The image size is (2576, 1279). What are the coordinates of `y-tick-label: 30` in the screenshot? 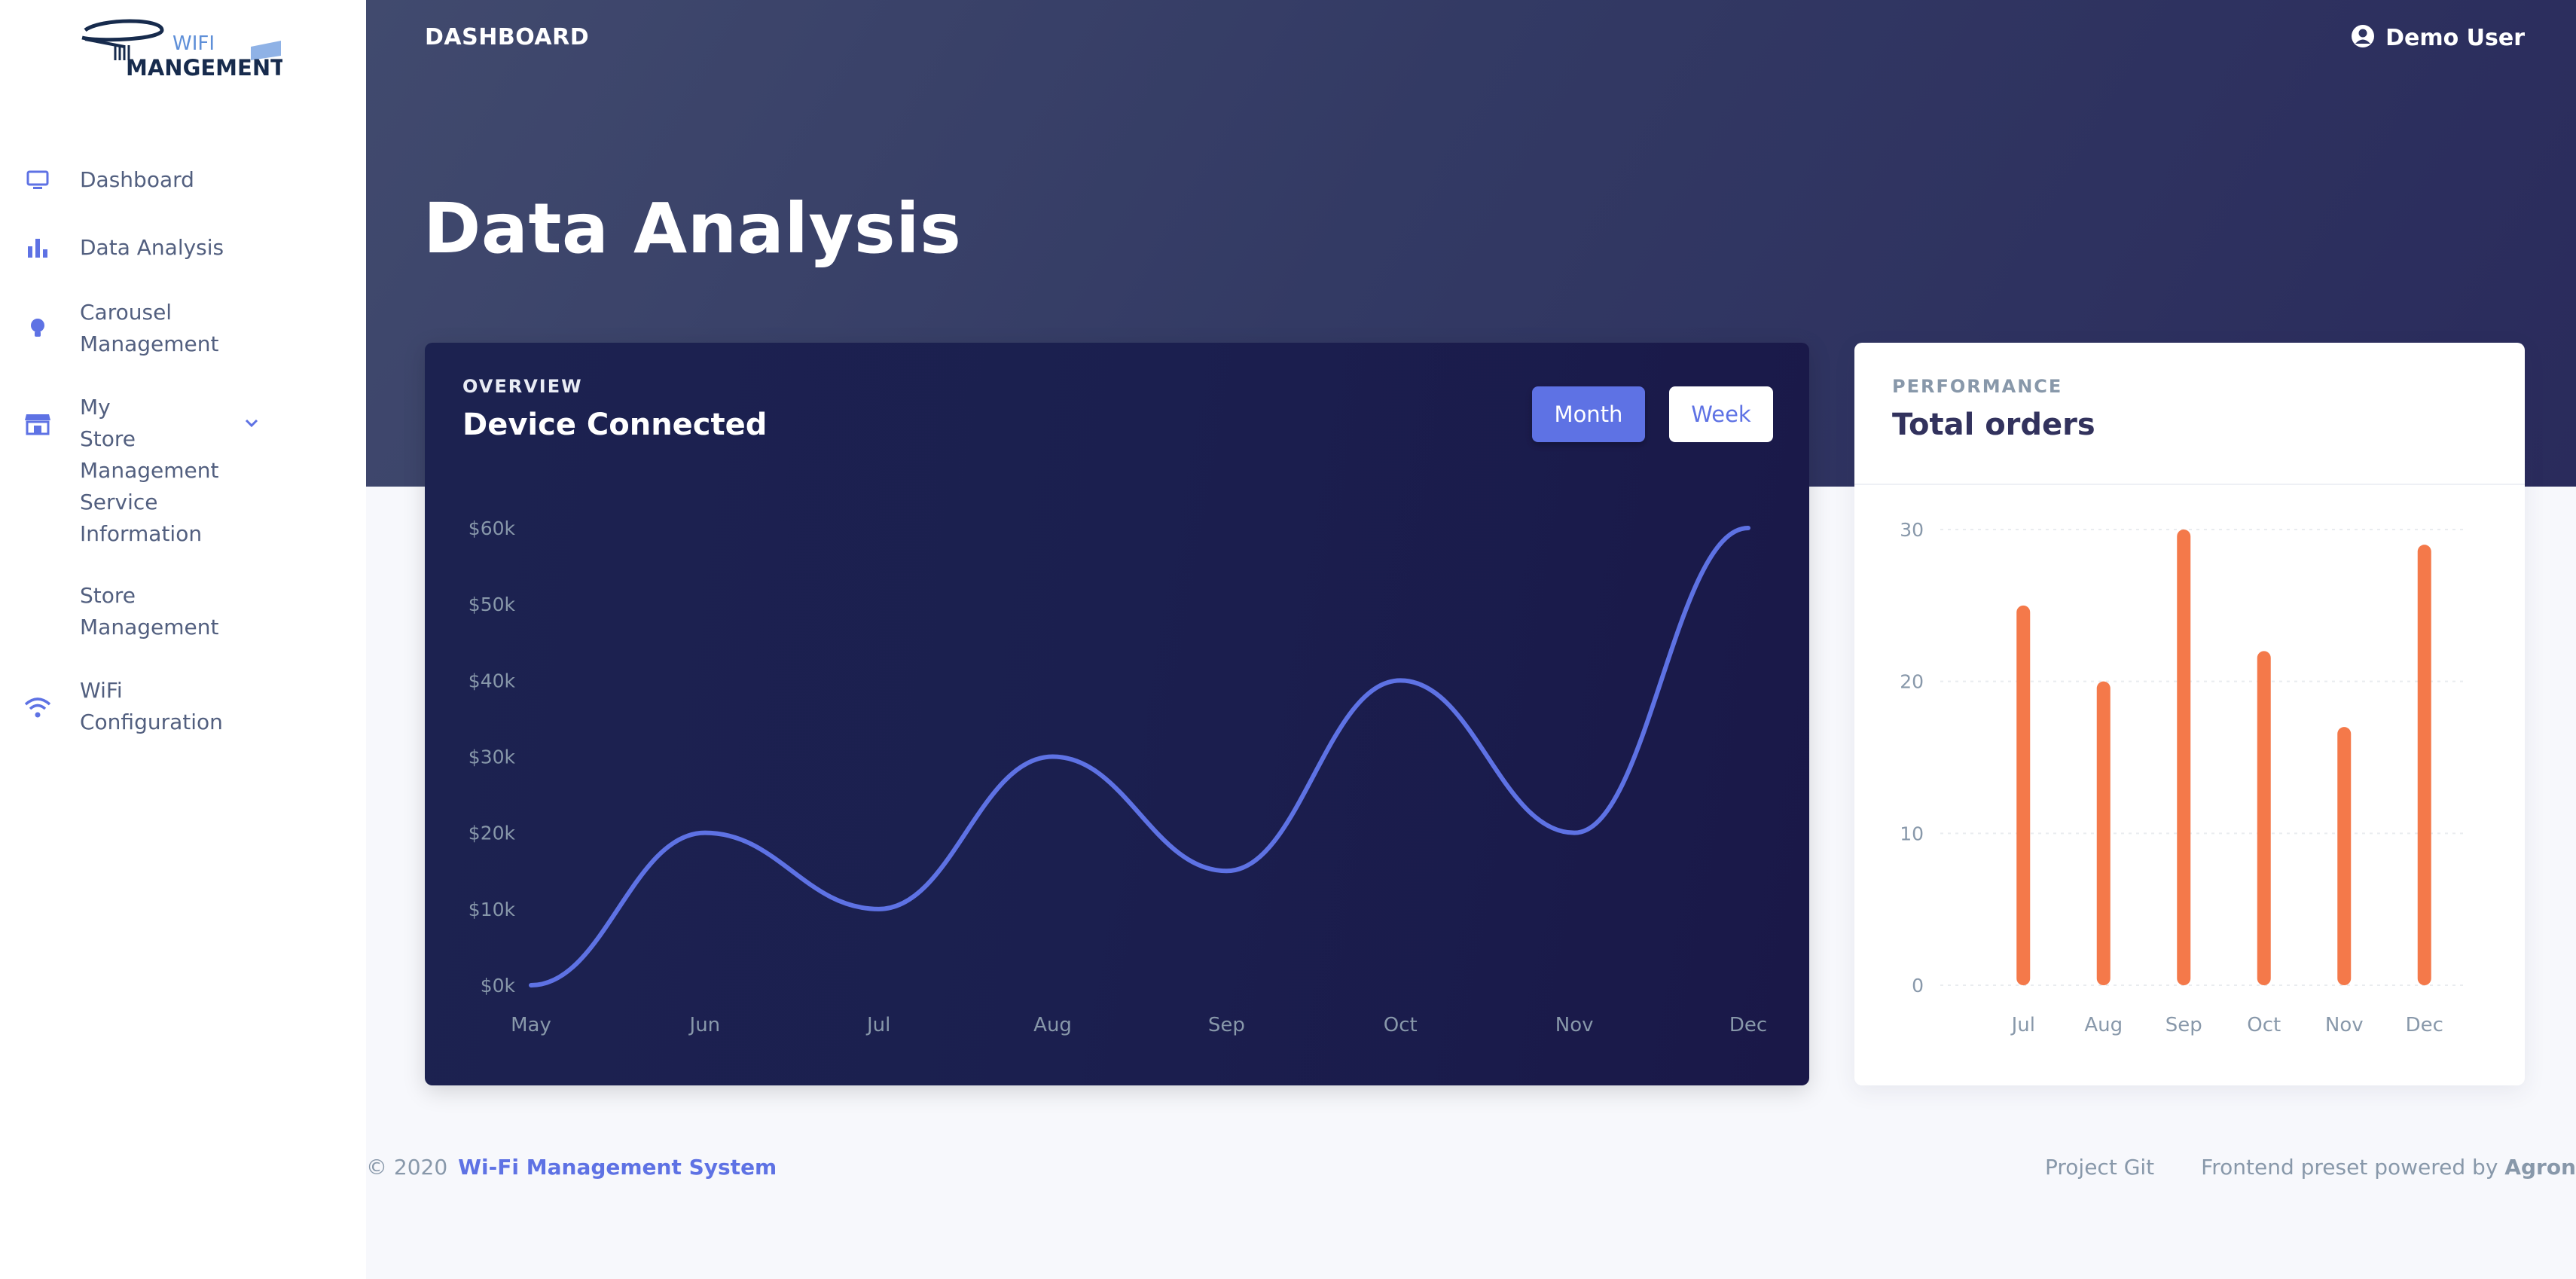 It's located at (1912, 530).